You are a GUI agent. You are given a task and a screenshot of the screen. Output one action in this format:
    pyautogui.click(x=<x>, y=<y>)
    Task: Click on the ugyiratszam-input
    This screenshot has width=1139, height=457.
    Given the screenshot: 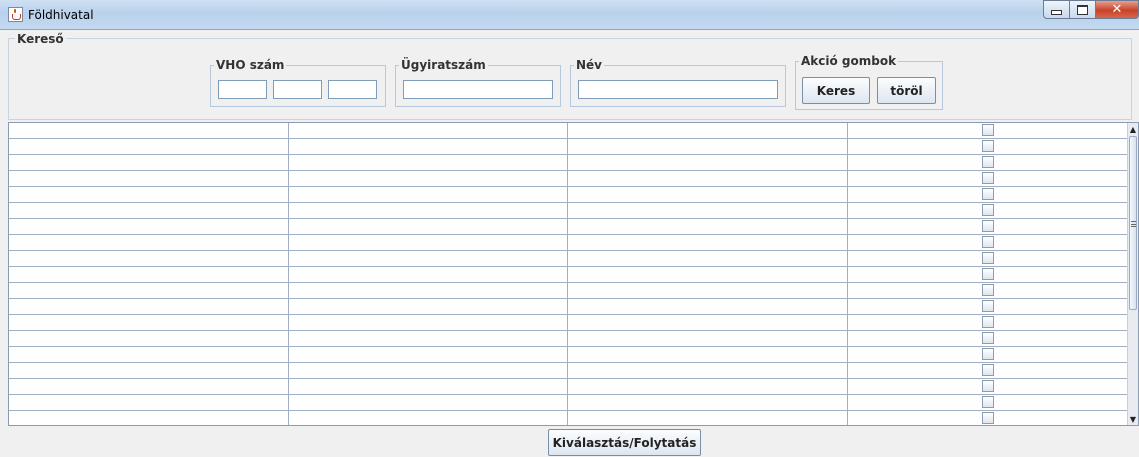 What is the action you would take?
    pyautogui.click(x=478, y=89)
    